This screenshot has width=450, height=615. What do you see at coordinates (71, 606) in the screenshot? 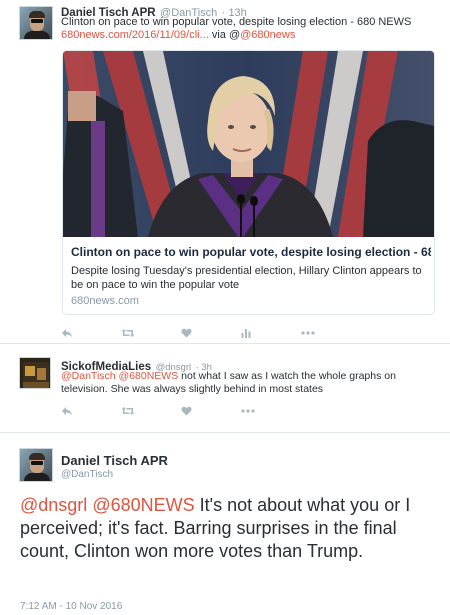
I see `tweet-timestamp: 7:12 AM - 10 Nov 2016` at bounding box center [71, 606].